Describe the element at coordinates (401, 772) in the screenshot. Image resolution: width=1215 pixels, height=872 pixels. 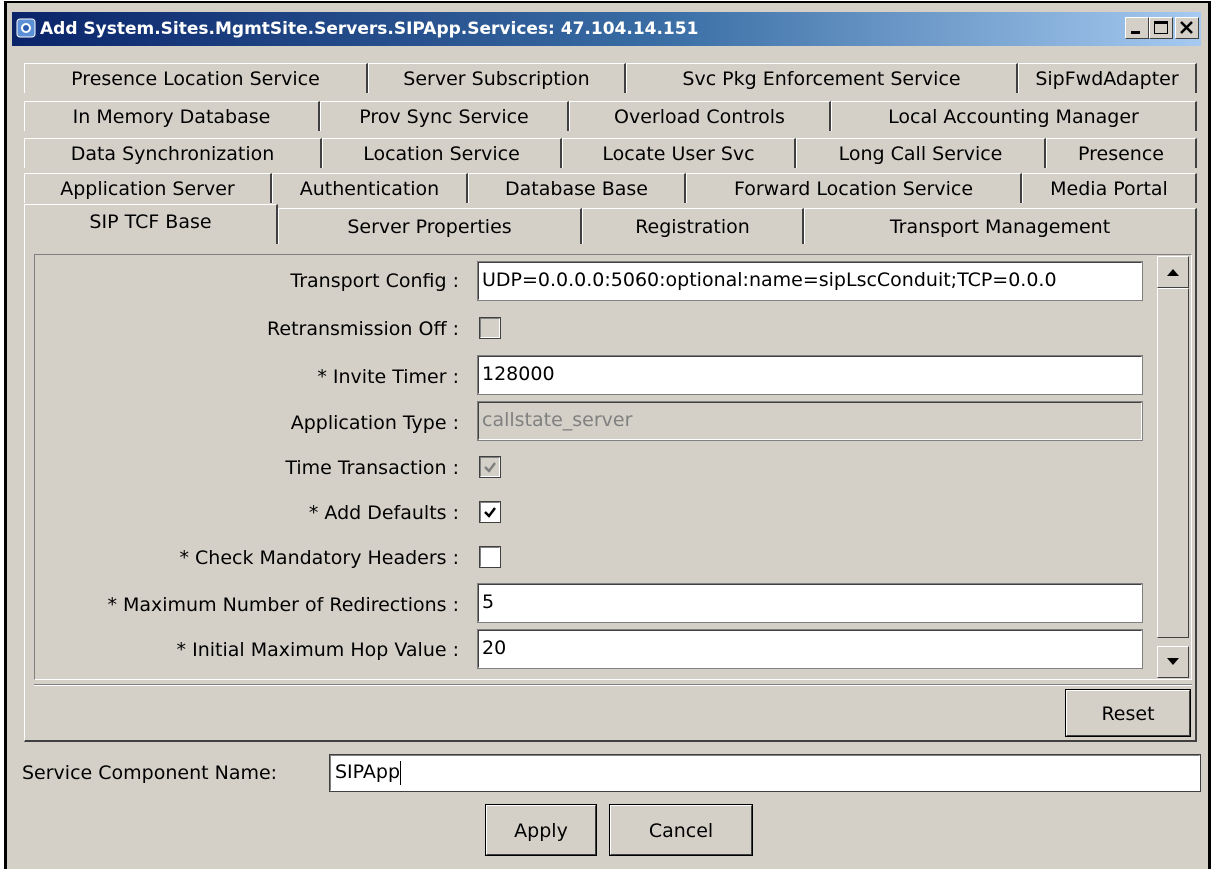
I see `text-cursor` at that location.